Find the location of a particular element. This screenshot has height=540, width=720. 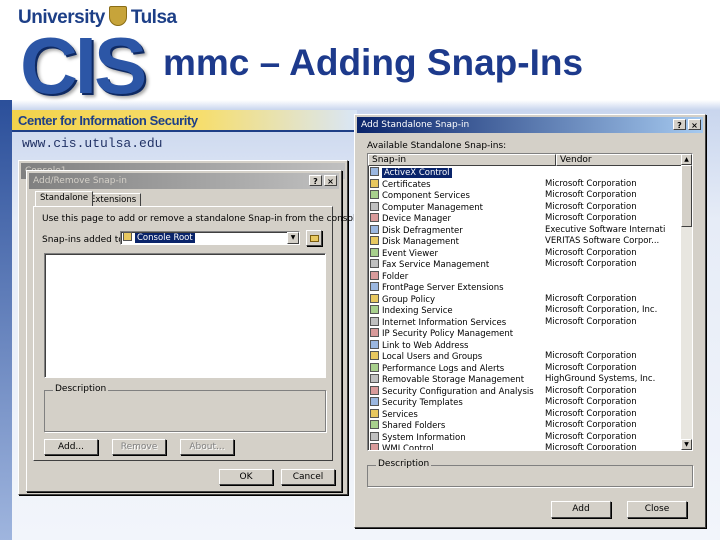

snapin-name-text: Device Manager is located at coordinates (417, 219).